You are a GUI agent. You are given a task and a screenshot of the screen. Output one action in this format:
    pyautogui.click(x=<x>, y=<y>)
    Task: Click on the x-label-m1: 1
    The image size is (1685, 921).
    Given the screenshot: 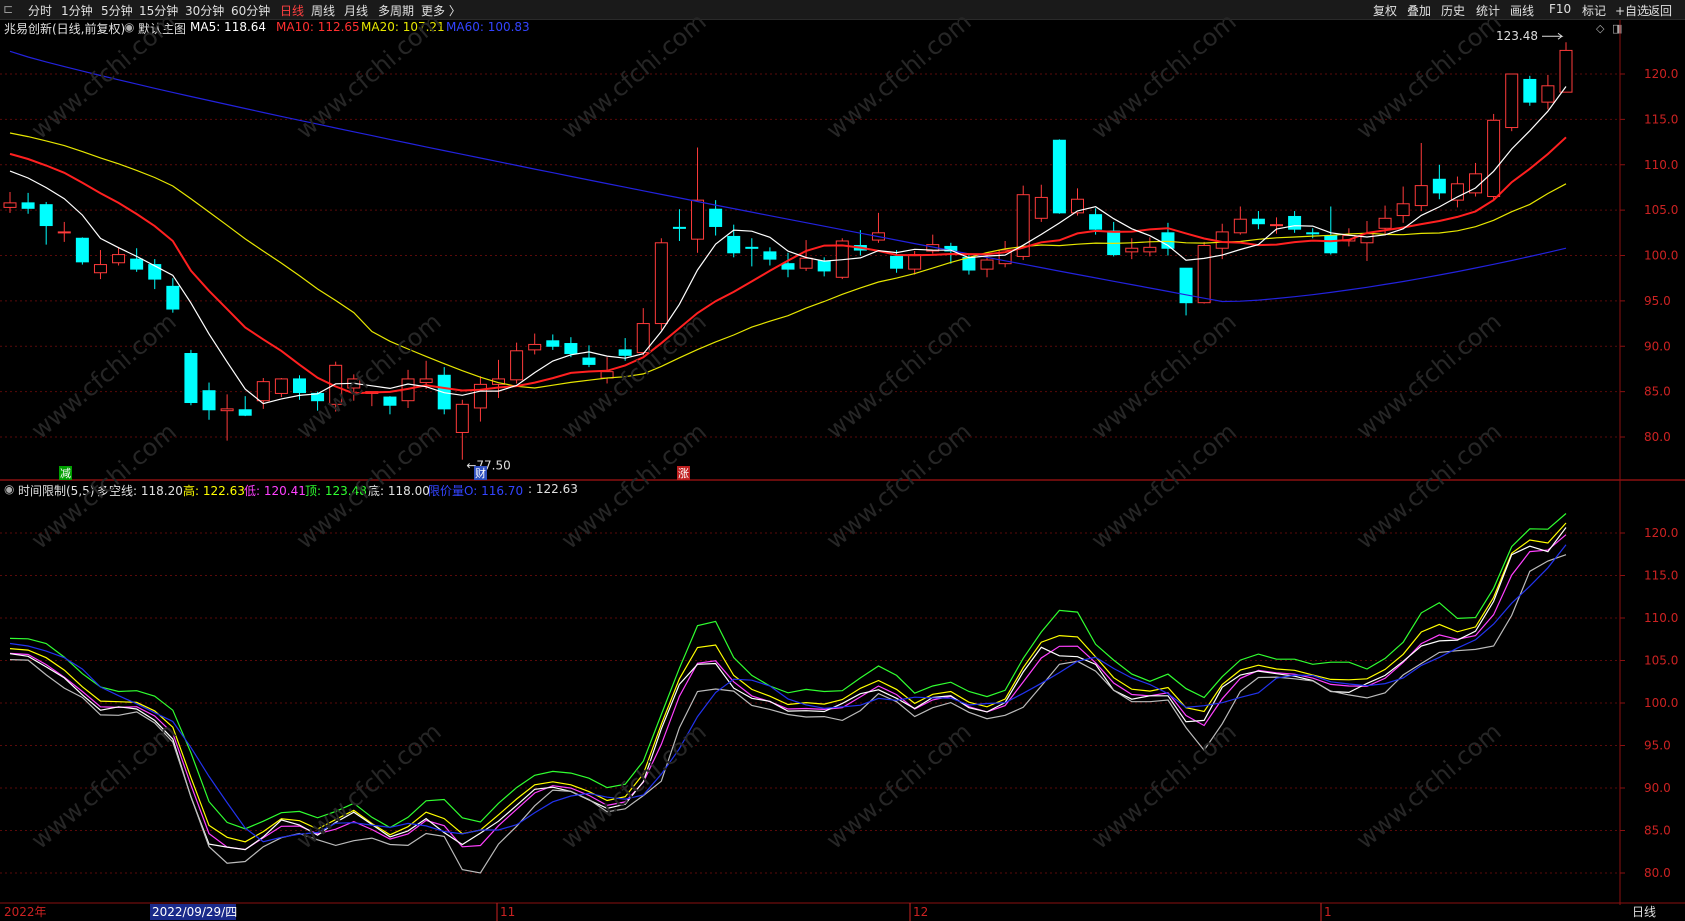 What is the action you would take?
    pyautogui.click(x=1328, y=912)
    